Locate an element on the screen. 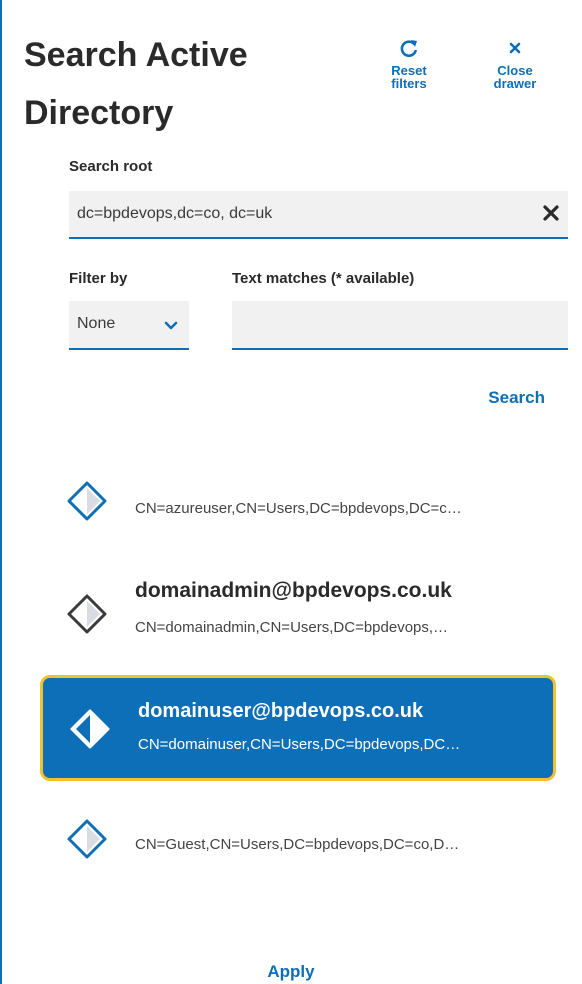 The height and width of the screenshot is (984, 582). search-root-value: dc=bpdevops,dc=co, dc=uk is located at coordinates (175, 213).